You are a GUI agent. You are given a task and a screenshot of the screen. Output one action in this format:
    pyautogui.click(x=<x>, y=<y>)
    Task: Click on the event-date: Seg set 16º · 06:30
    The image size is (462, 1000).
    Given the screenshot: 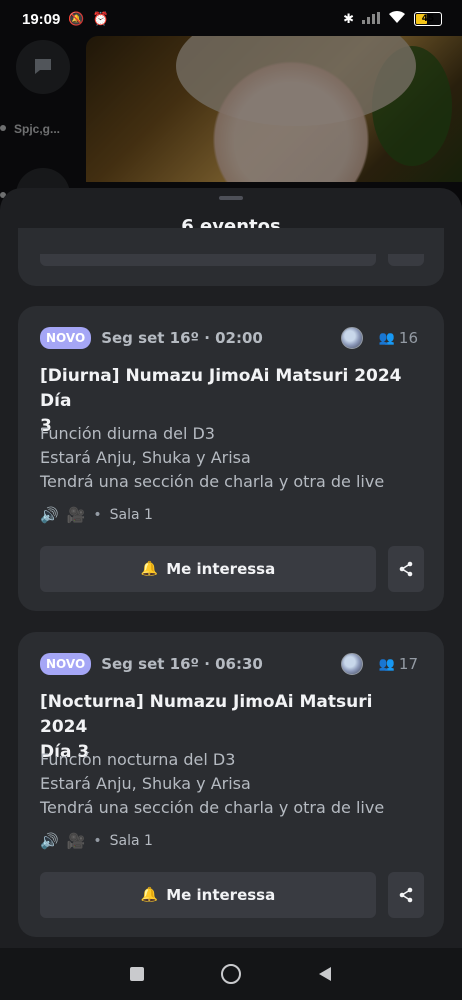 What is the action you would take?
    pyautogui.click(x=182, y=664)
    